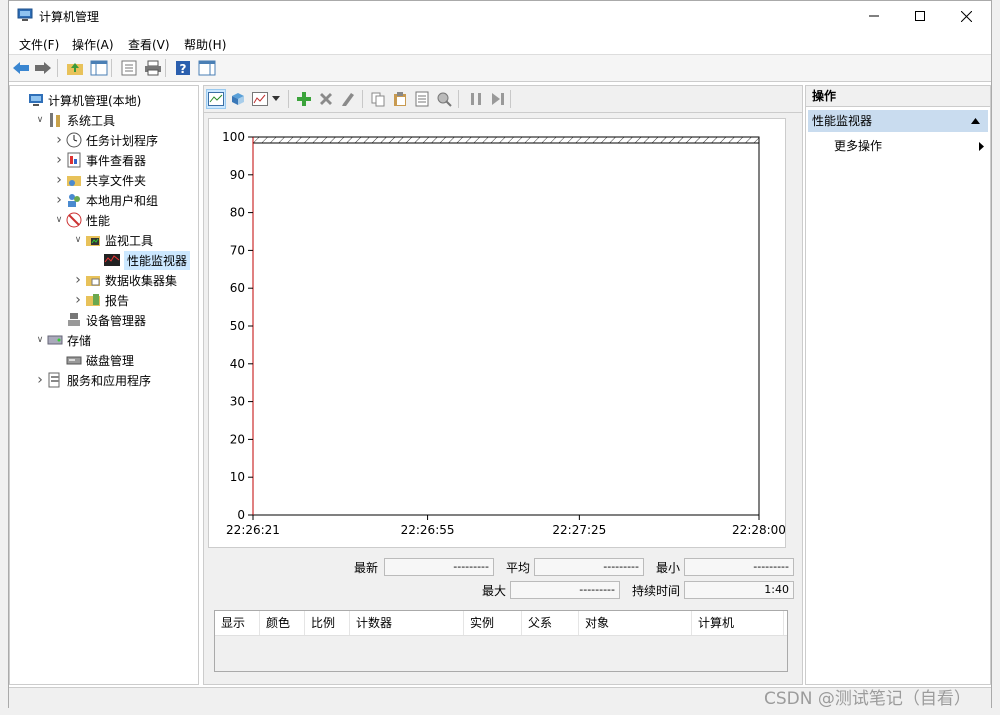 This screenshot has height=715, width=1000. I want to click on tree-item: › 事件查看器, so click(99, 160).